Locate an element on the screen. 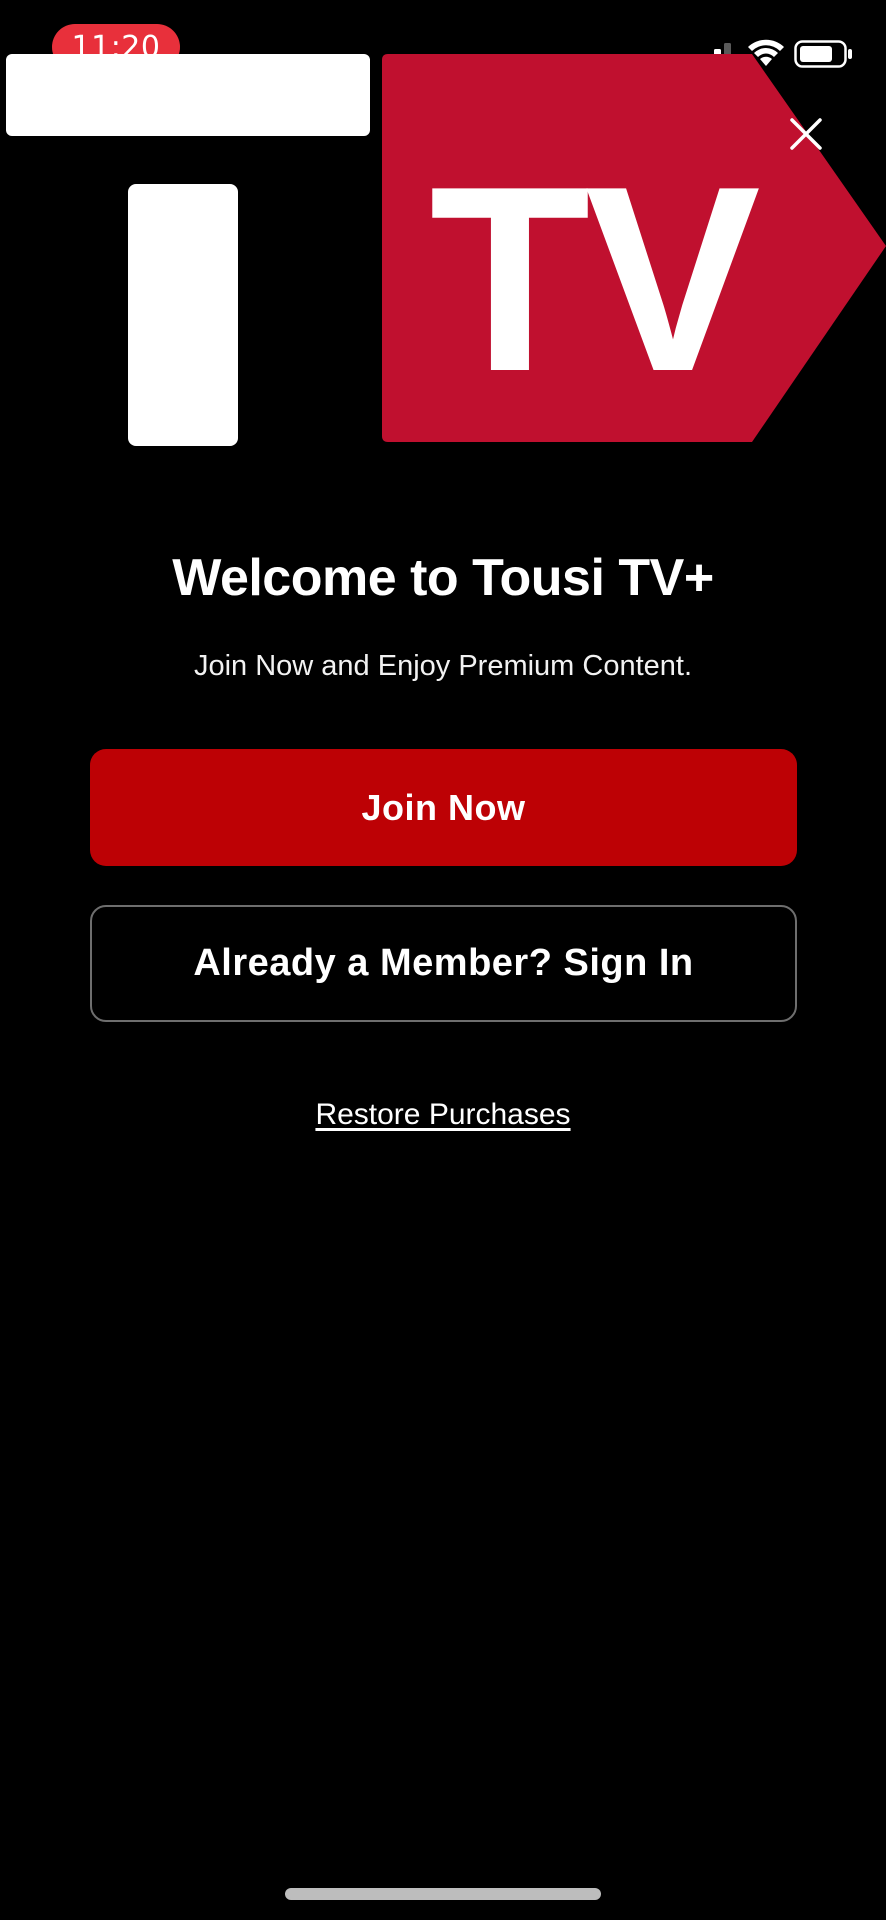  home-indicator is located at coordinates (443, 1894).